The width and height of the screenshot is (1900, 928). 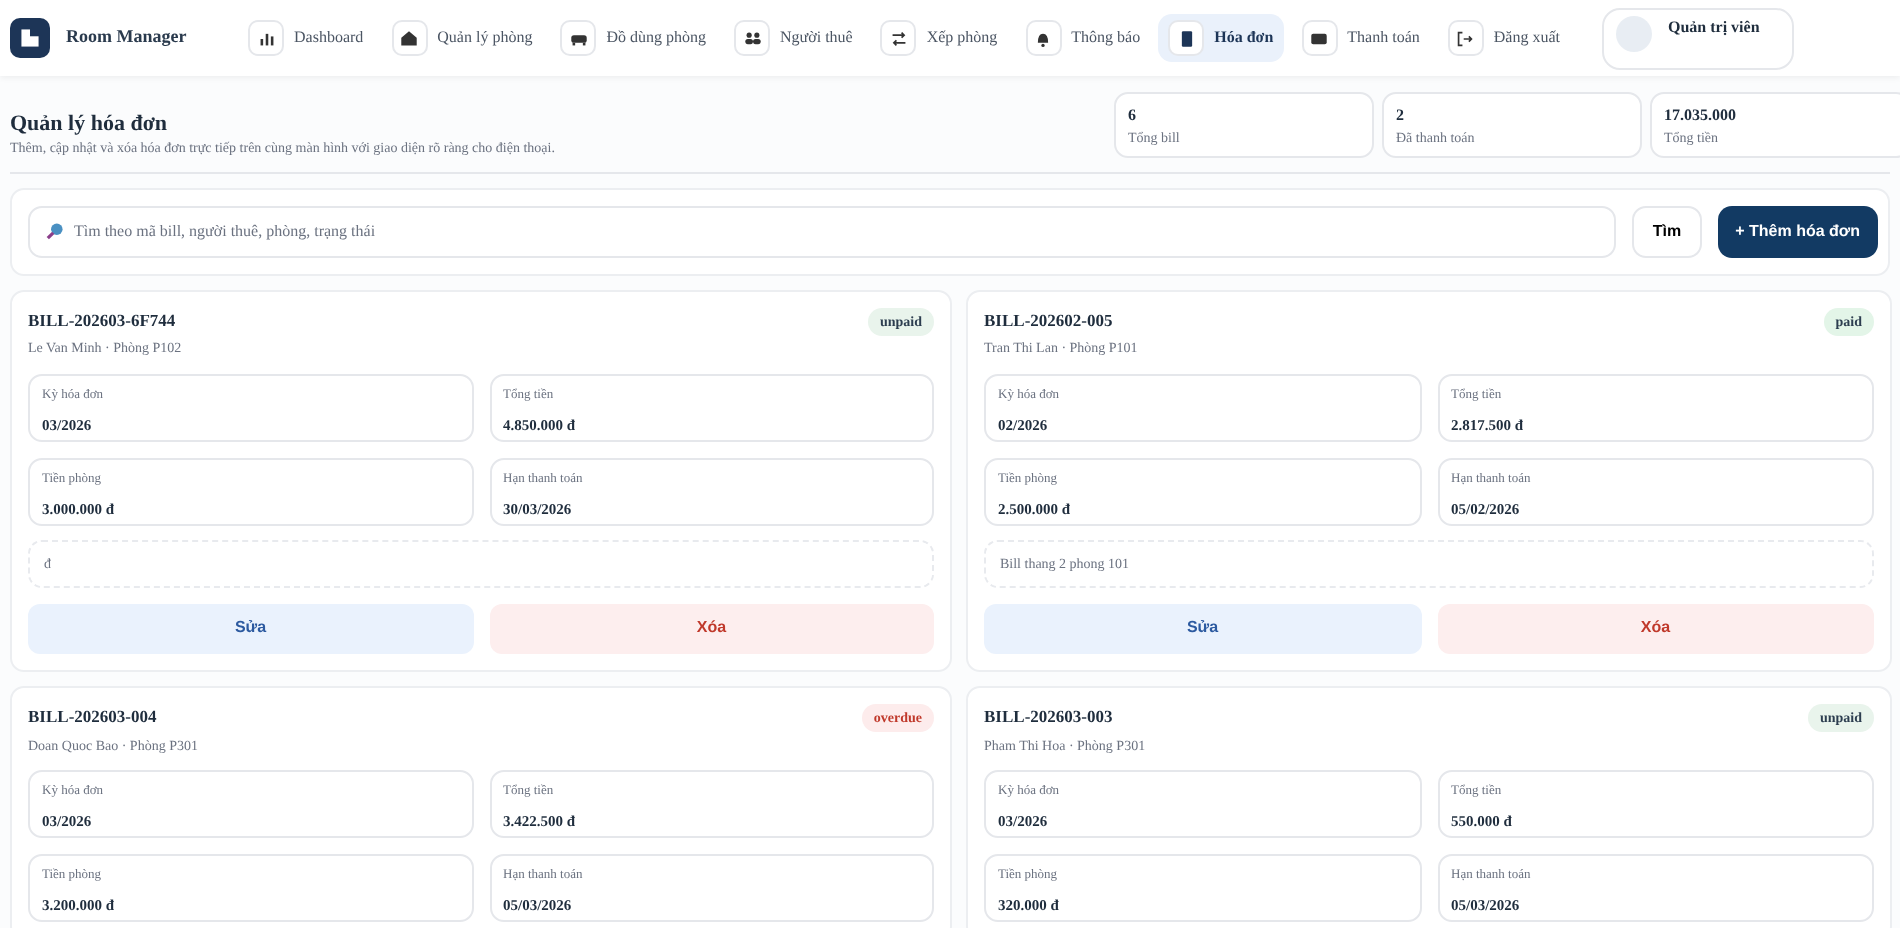 I want to click on stat-value: 2, so click(x=1401, y=116).